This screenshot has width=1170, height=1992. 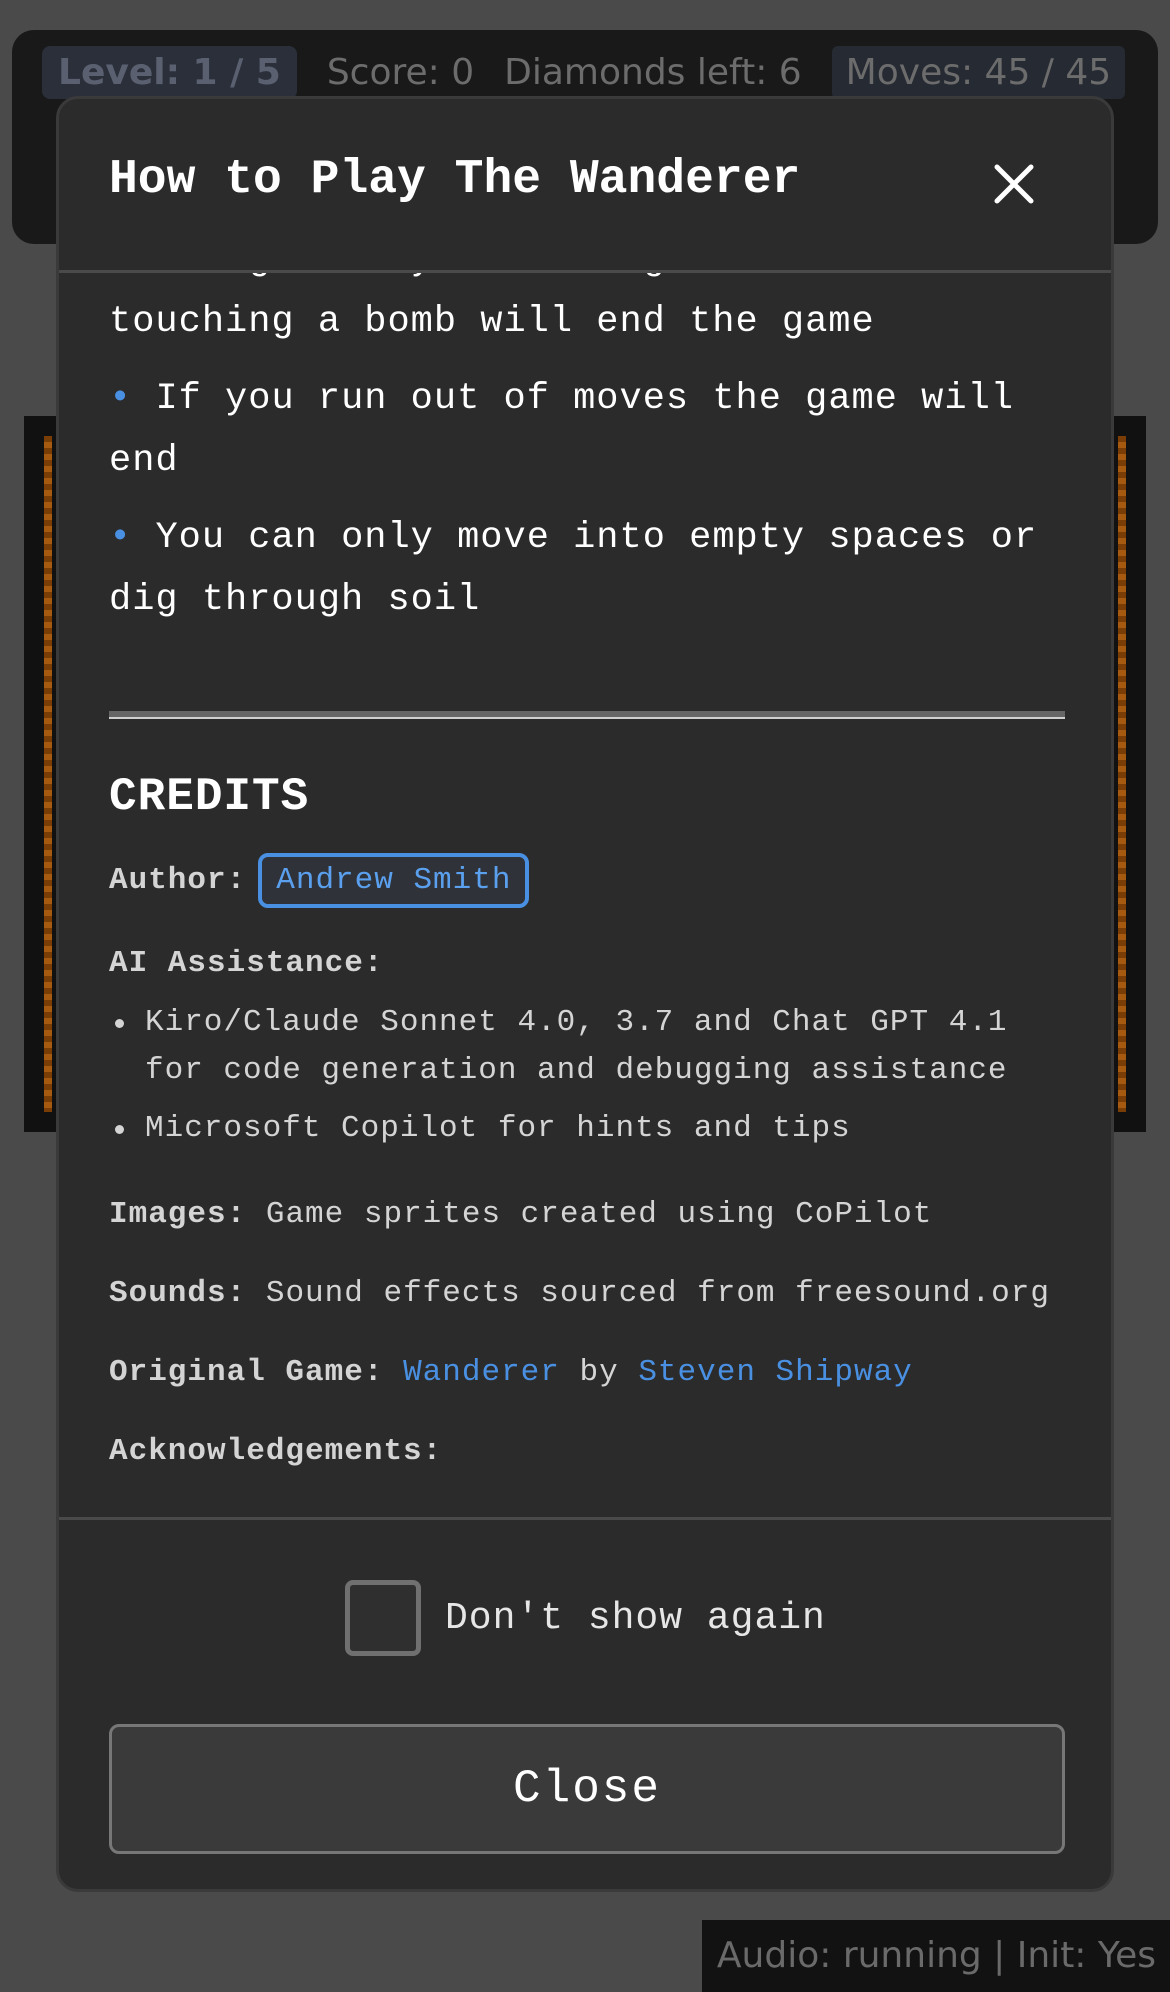 What do you see at coordinates (246, 1372) in the screenshot?
I see `original-game-label: Original Game:` at bounding box center [246, 1372].